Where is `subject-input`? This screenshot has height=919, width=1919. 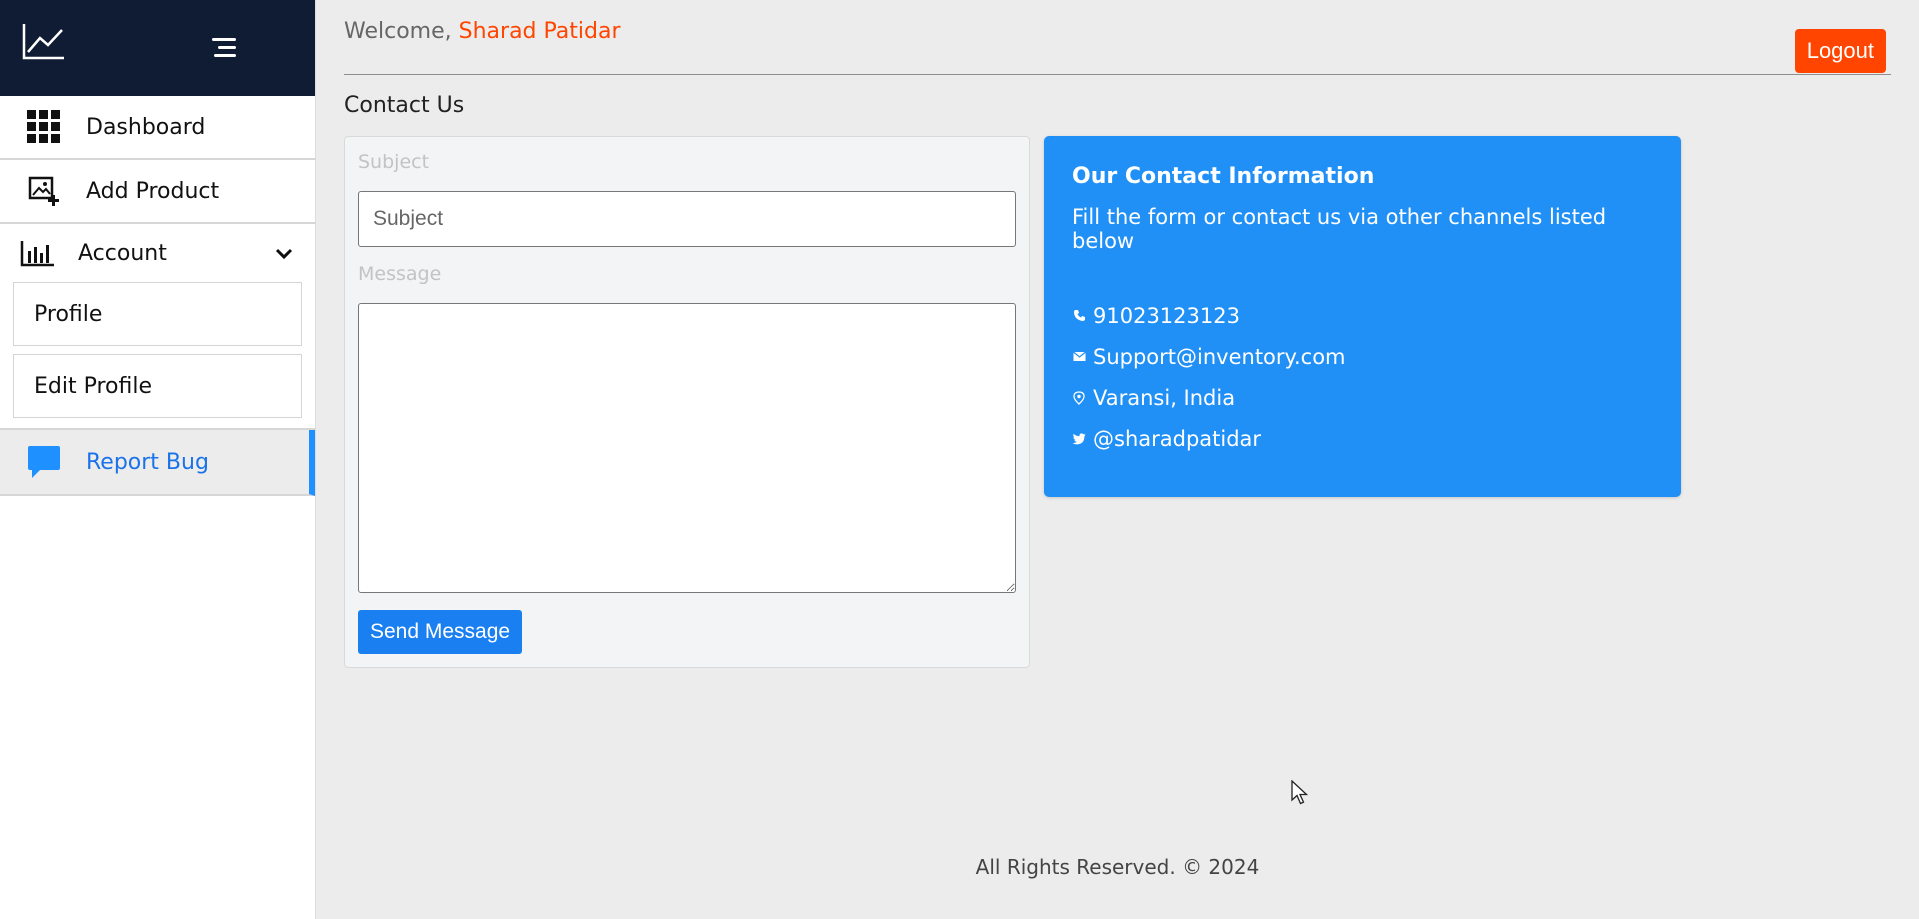
subject-input is located at coordinates (687, 219).